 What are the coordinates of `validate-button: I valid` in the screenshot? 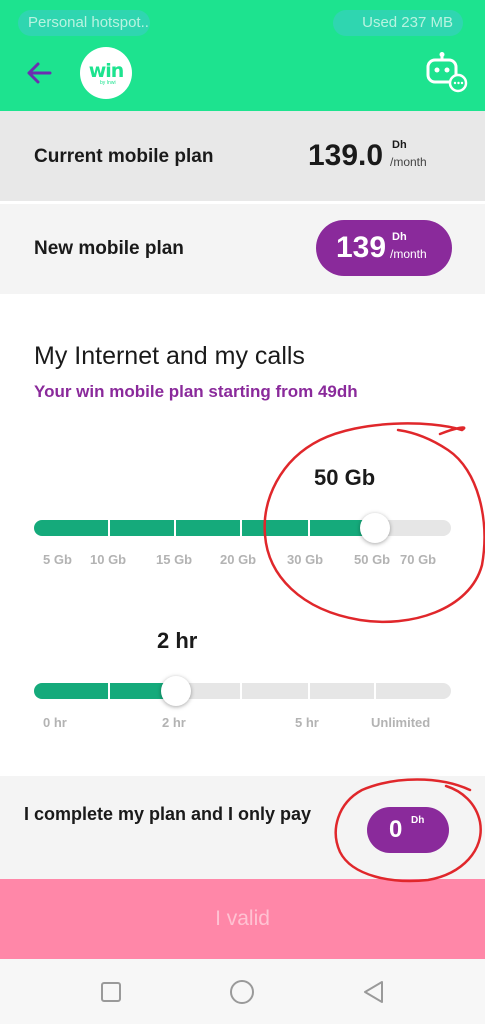 It's located at (242, 919).